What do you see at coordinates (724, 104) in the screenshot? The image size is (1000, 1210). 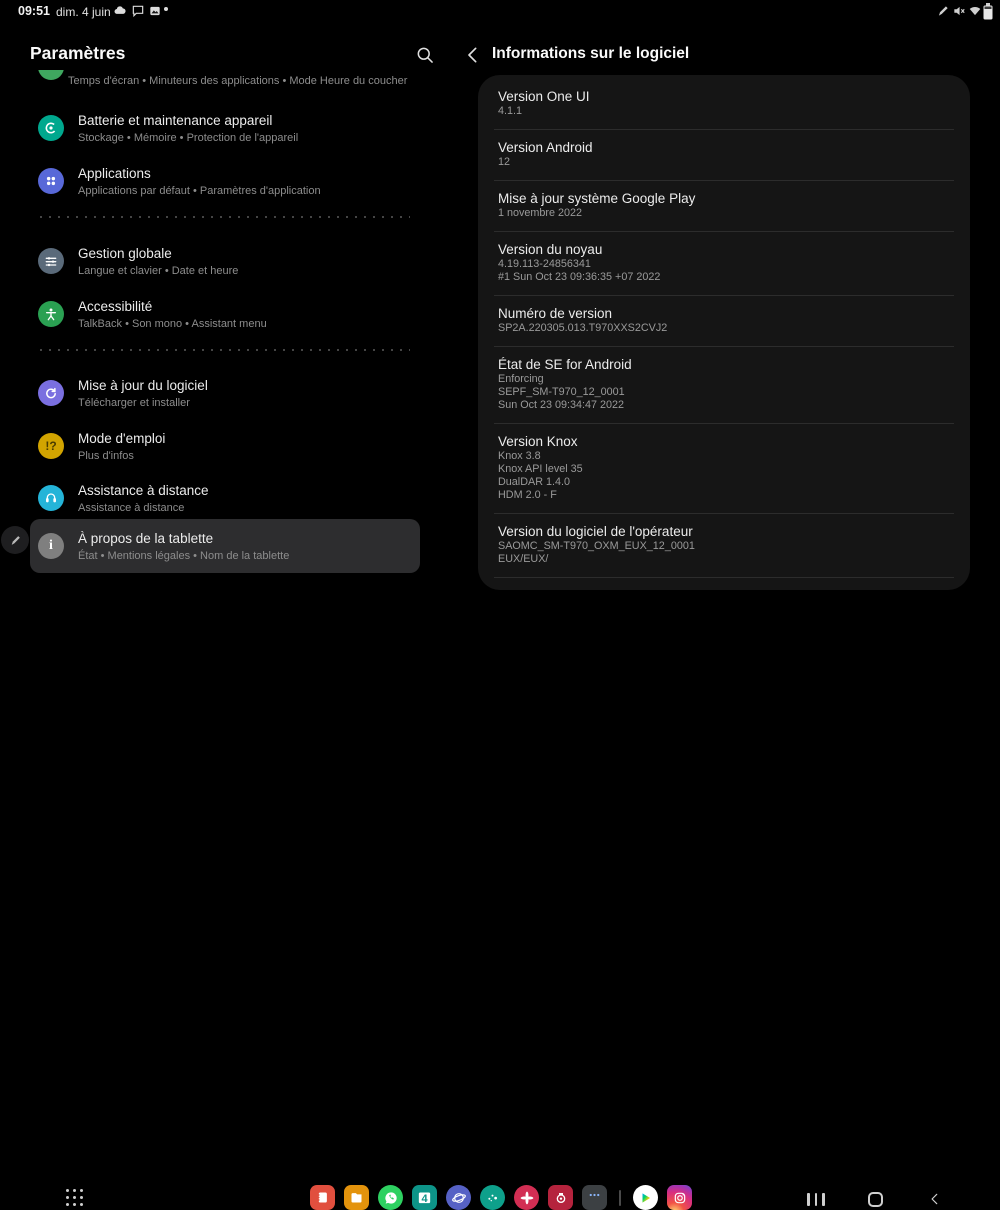 I see `info-row-oneui: Version One UI 4.1.1` at bounding box center [724, 104].